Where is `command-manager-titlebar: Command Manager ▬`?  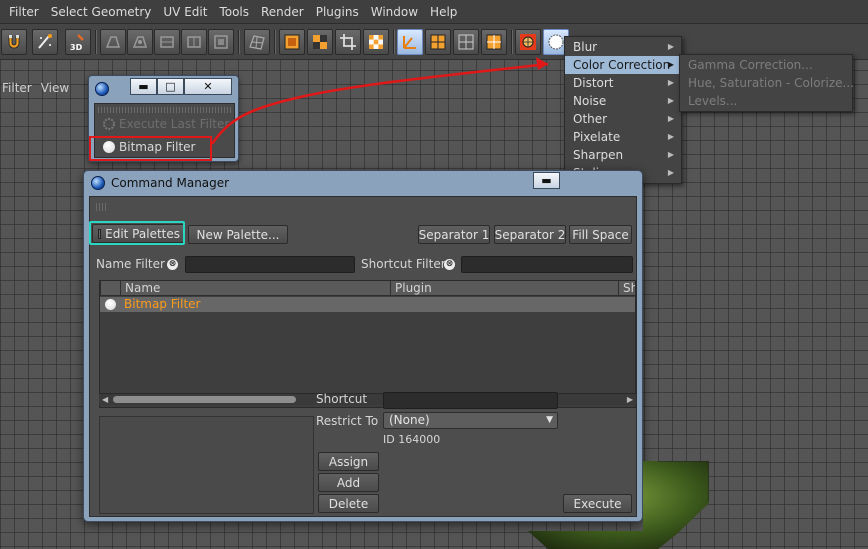
command-manager-titlebar: Command Manager ▬ is located at coordinates (363, 183).